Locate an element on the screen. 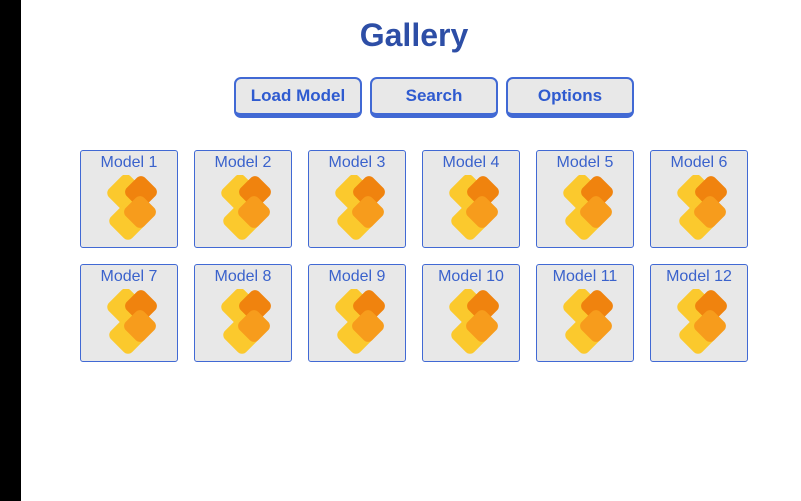  model-tile: Model 8 is located at coordinates (243, 313).